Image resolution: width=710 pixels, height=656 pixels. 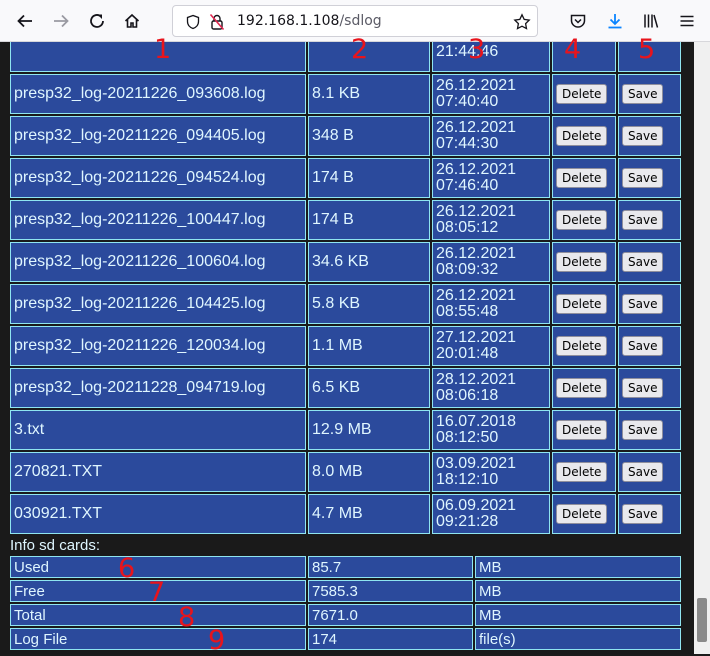 I want to click on file-time: 07:46:40, so click(x=467, y=185).